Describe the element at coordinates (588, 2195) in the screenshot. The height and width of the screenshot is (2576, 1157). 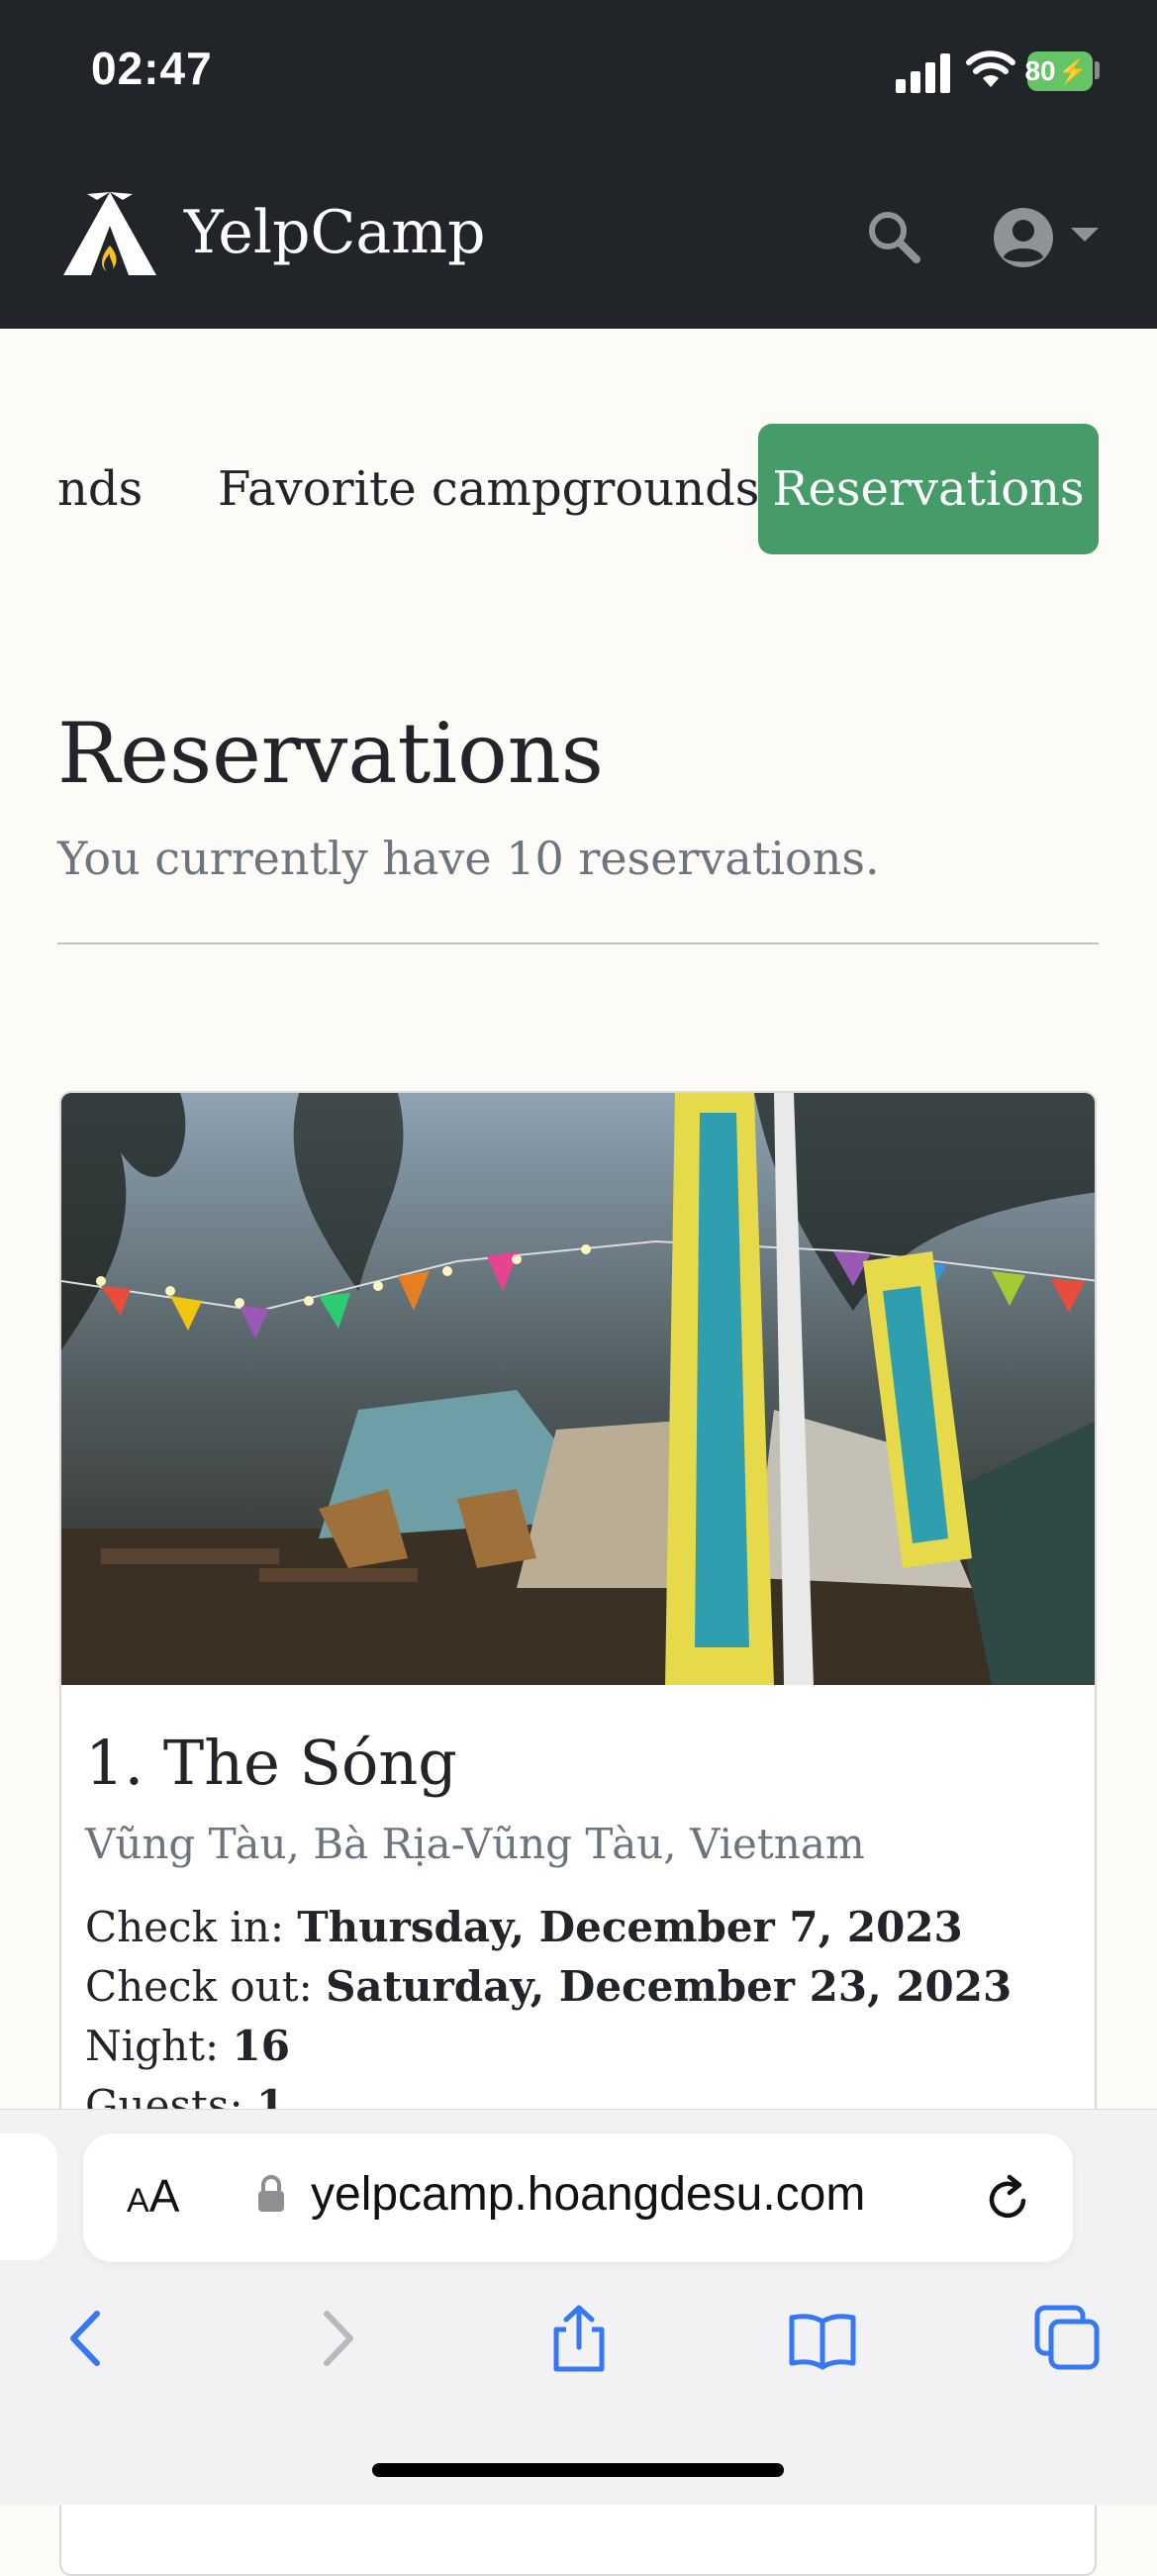
I see `url-text: yelpcamp.hoangdesu.com` at that location.